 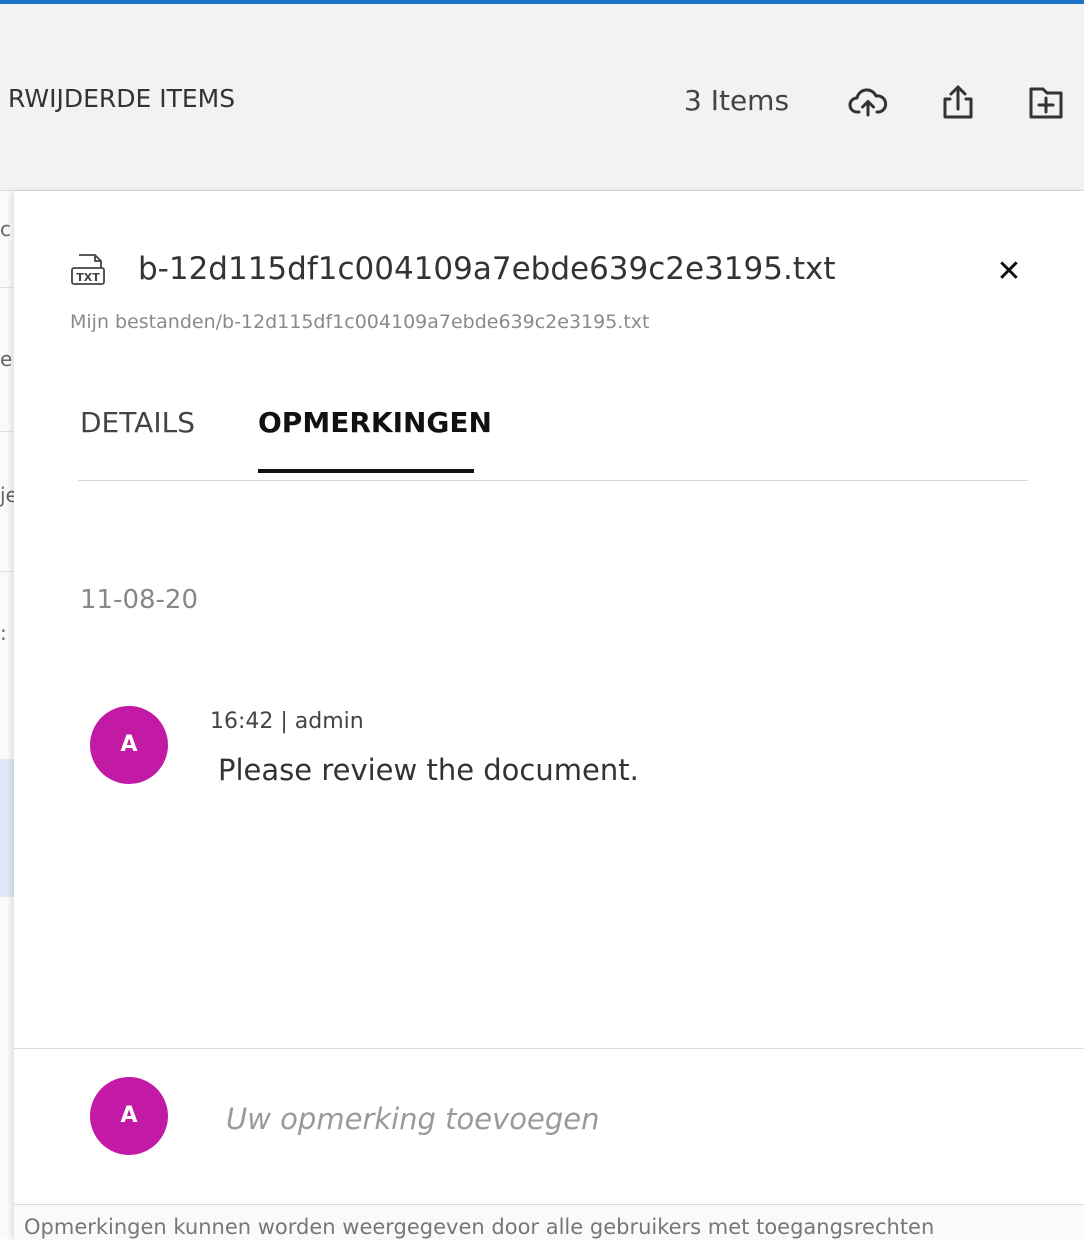 I want to click on selected-row-edge, so click(x=7, y=828).